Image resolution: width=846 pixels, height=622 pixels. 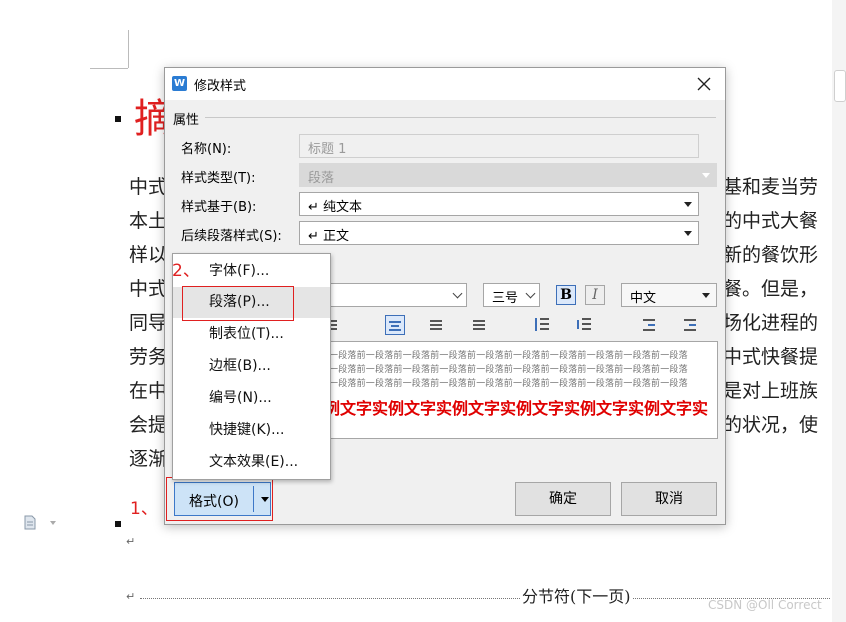 I want to click on bold-button: B, so click(x=566, y=295).